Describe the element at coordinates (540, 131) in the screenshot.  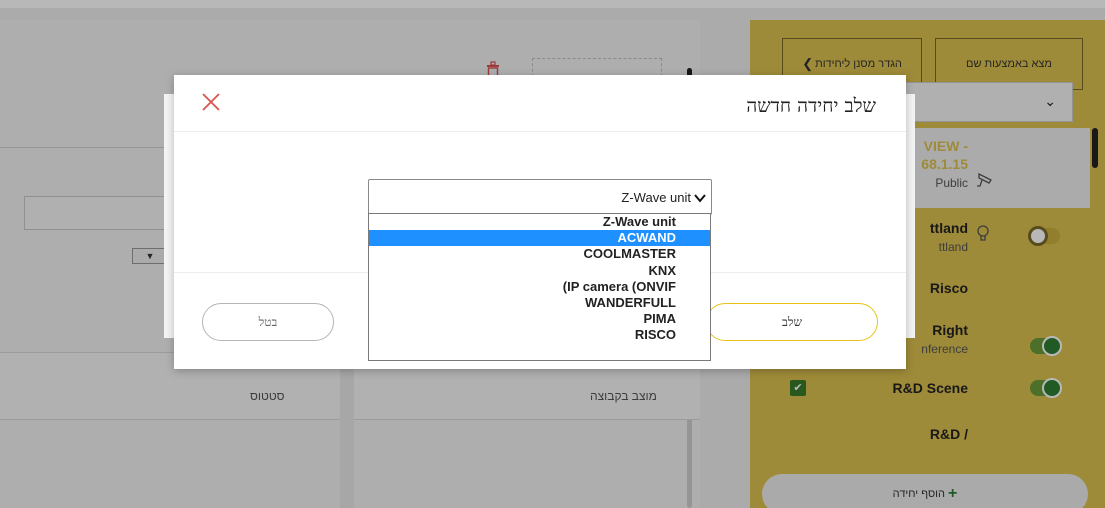
I see `divider` at that location.